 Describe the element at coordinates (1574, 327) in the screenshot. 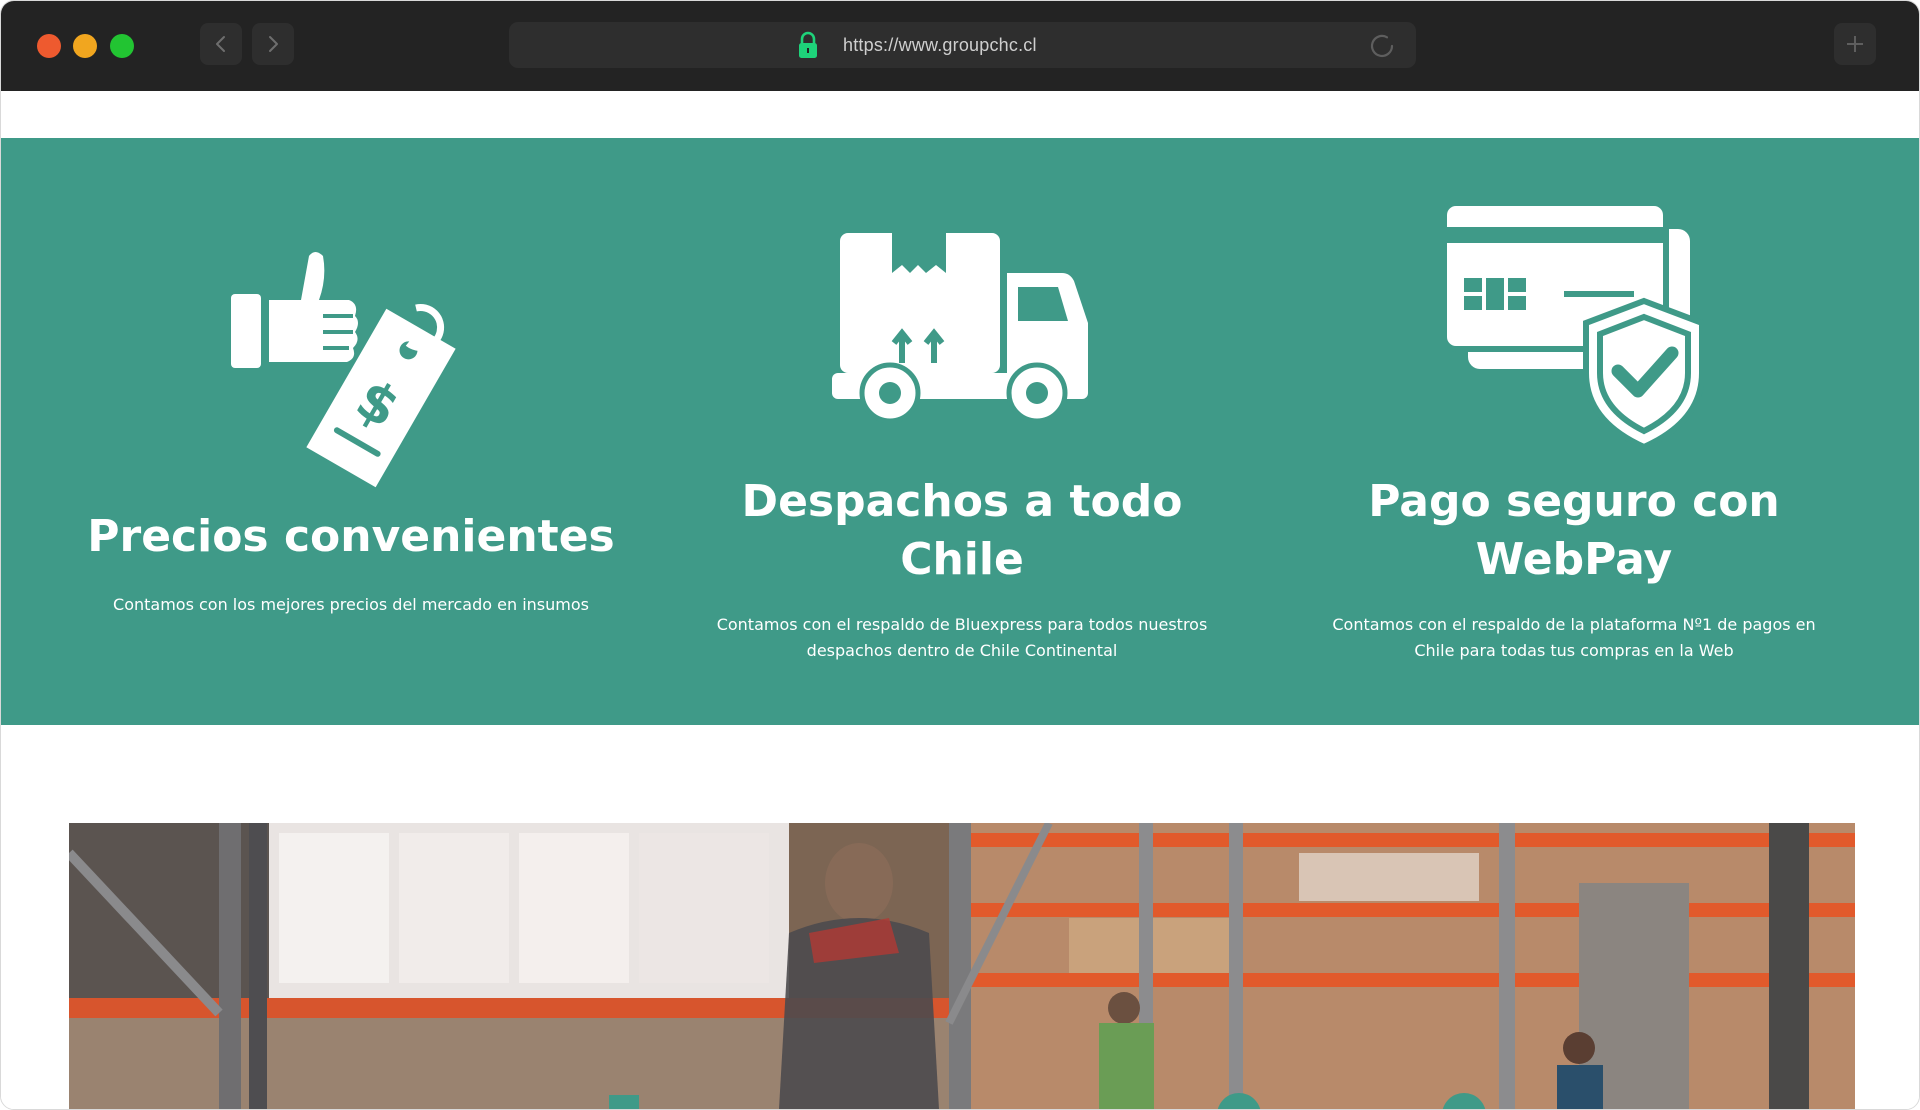

I see `credit-card-shield-icon` at that location.